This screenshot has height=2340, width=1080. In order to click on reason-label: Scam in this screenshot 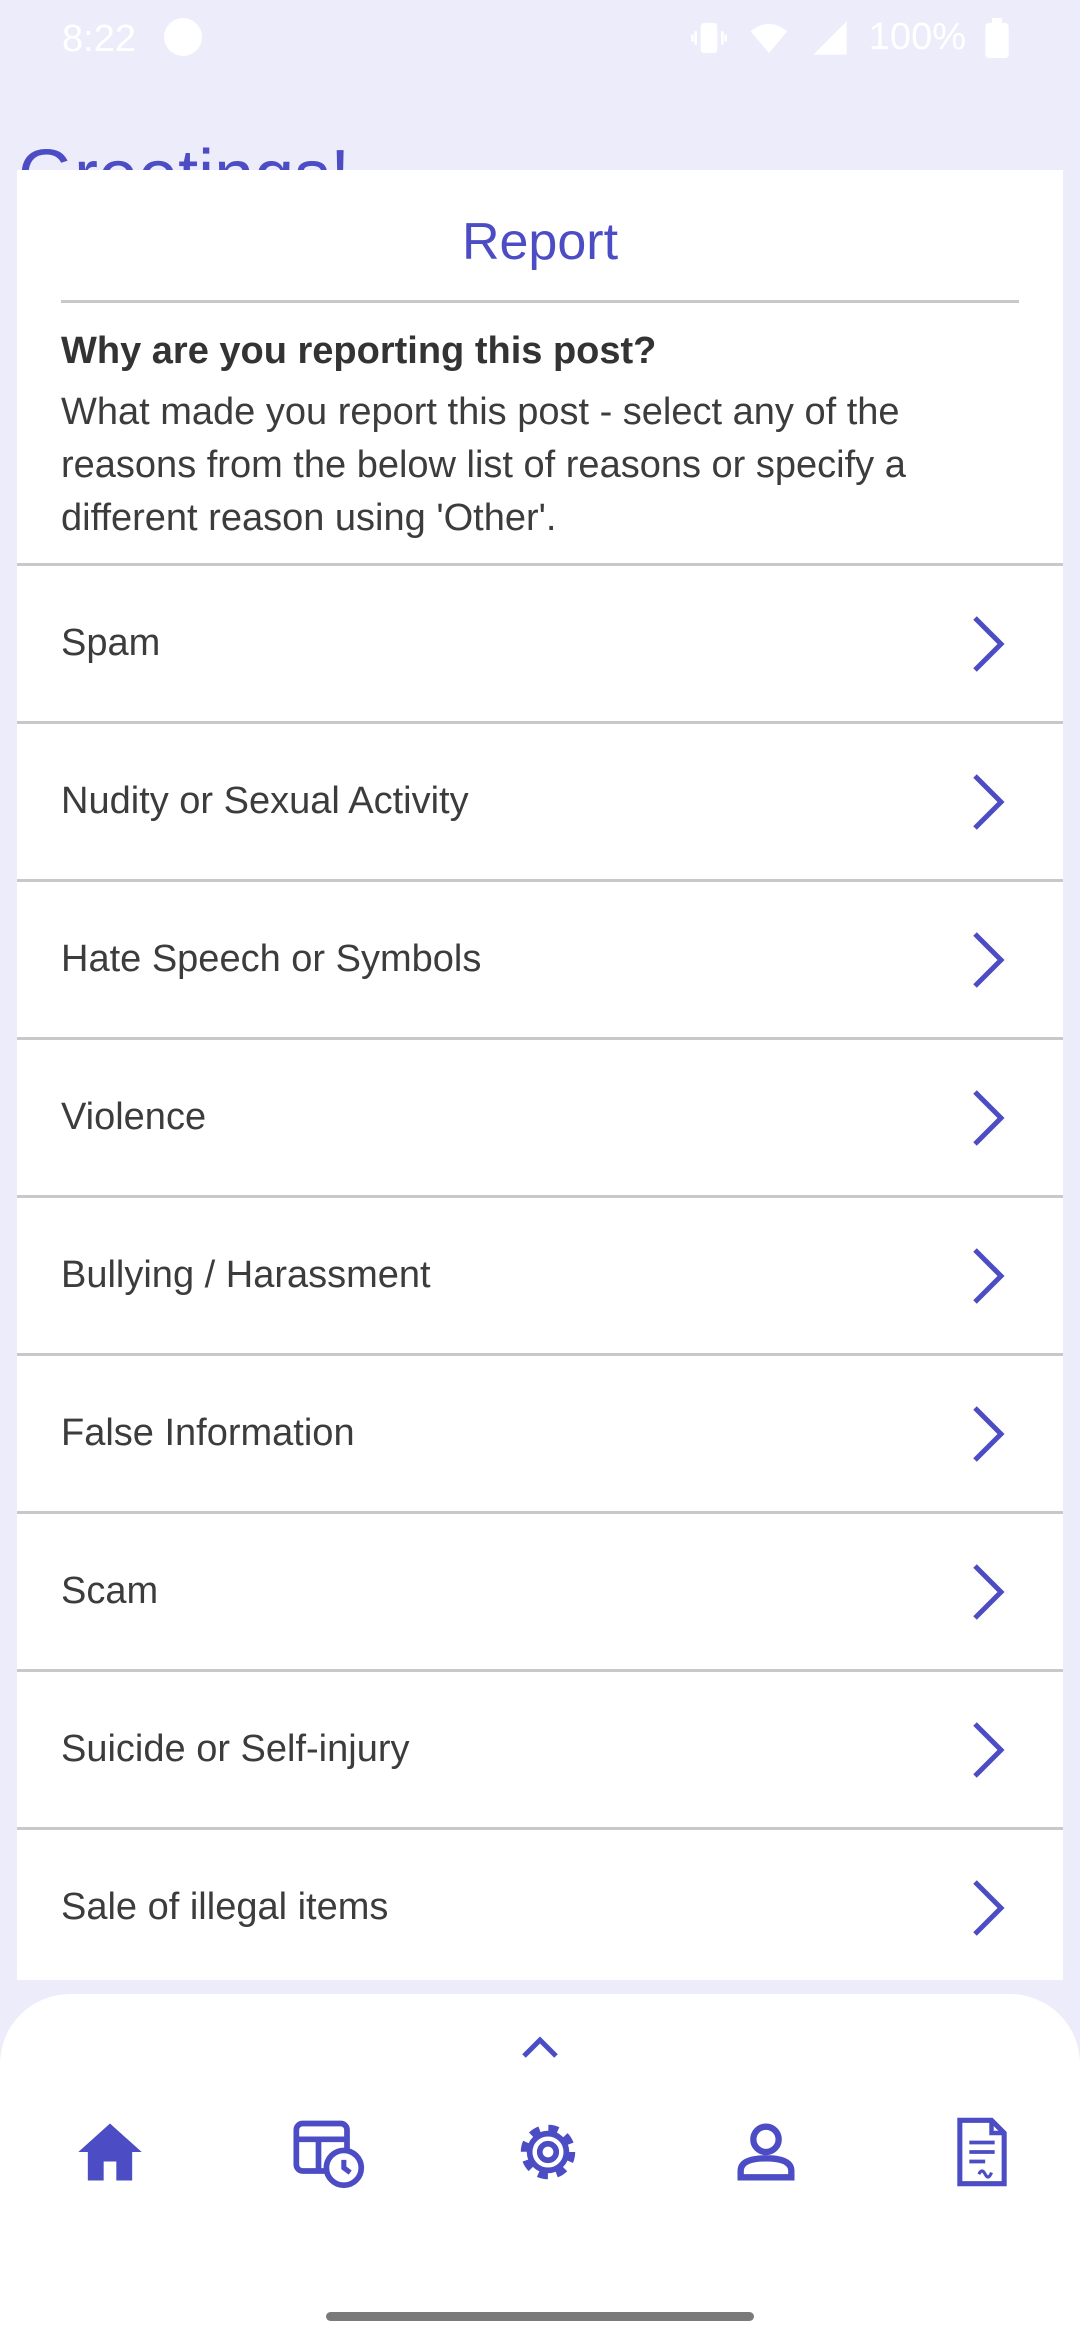, I will do `click(110, 1591)`.